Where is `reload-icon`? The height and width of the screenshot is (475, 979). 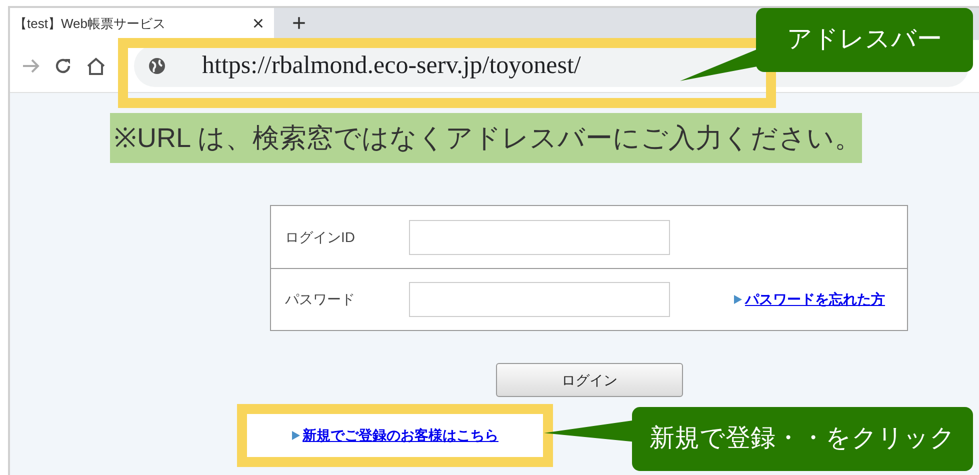 reload-icon is located at coordinates (63, 66).